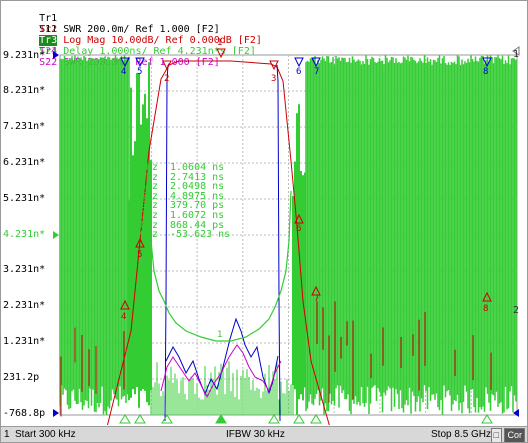  I want to click on stop-frequency: Stop 8.5 GHz, so click(461, 434).